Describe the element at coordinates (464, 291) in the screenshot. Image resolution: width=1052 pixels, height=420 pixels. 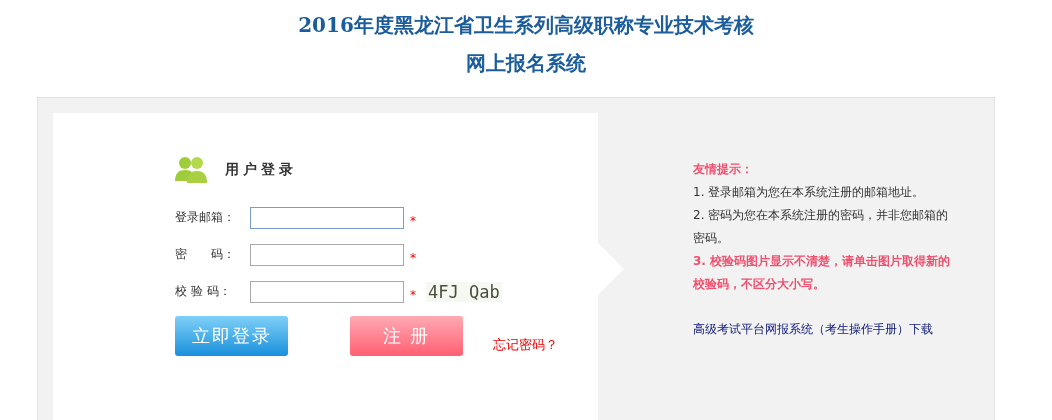
I see `captcha-image: 4FJ Qab` at that location.